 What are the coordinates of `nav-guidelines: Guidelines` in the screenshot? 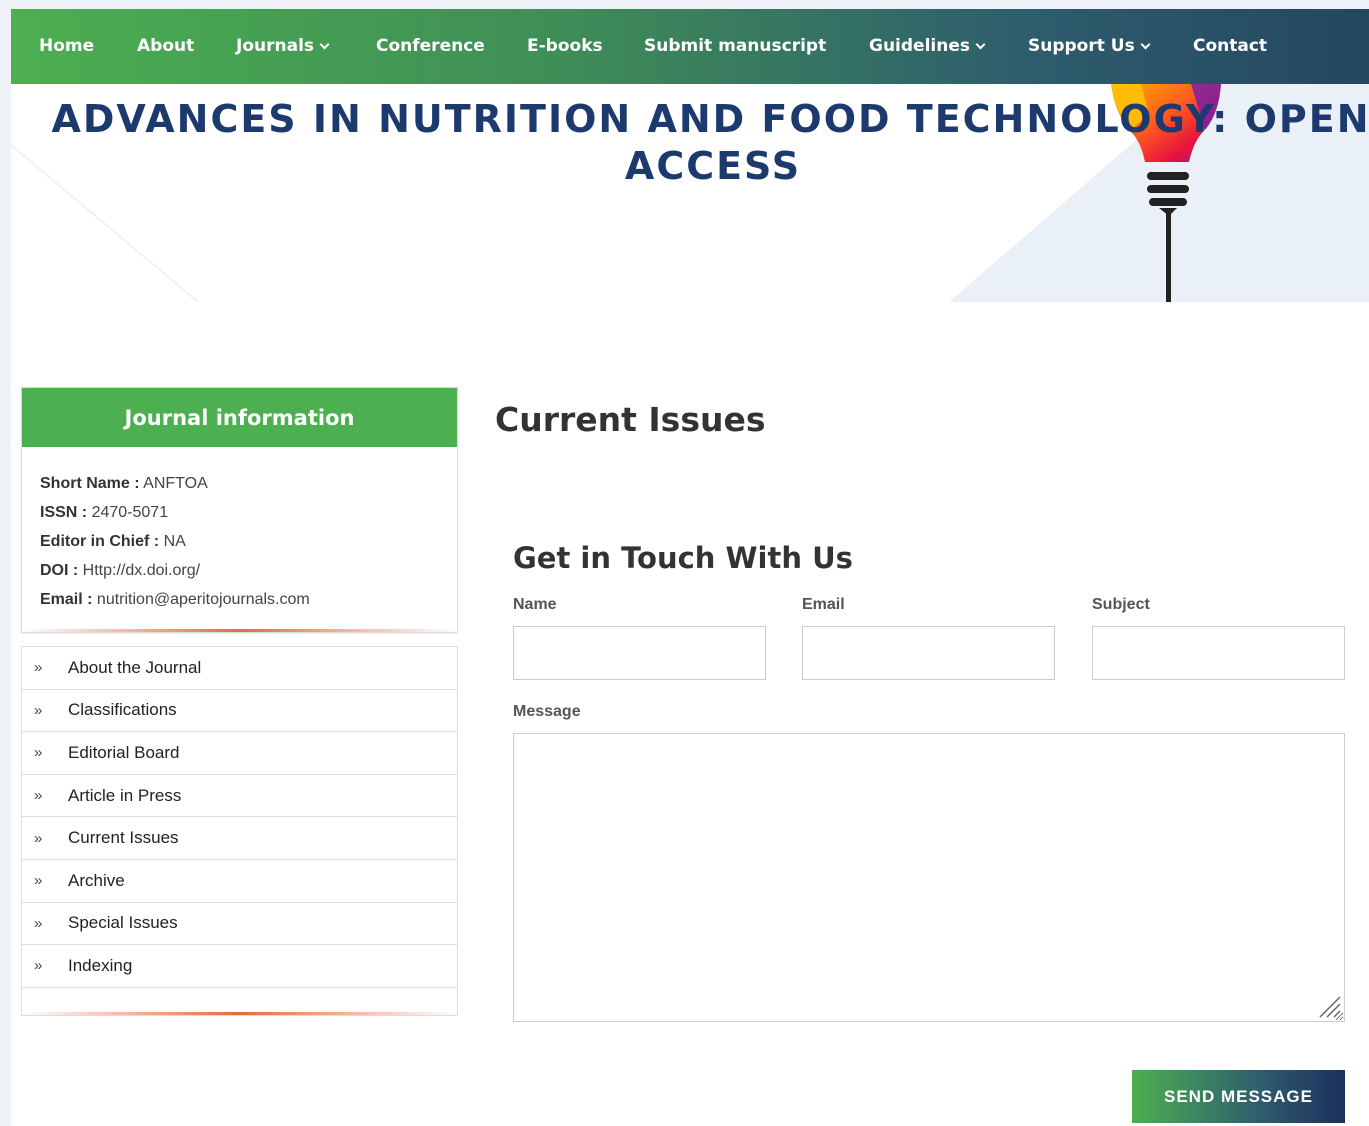 It's located at (927, 46).